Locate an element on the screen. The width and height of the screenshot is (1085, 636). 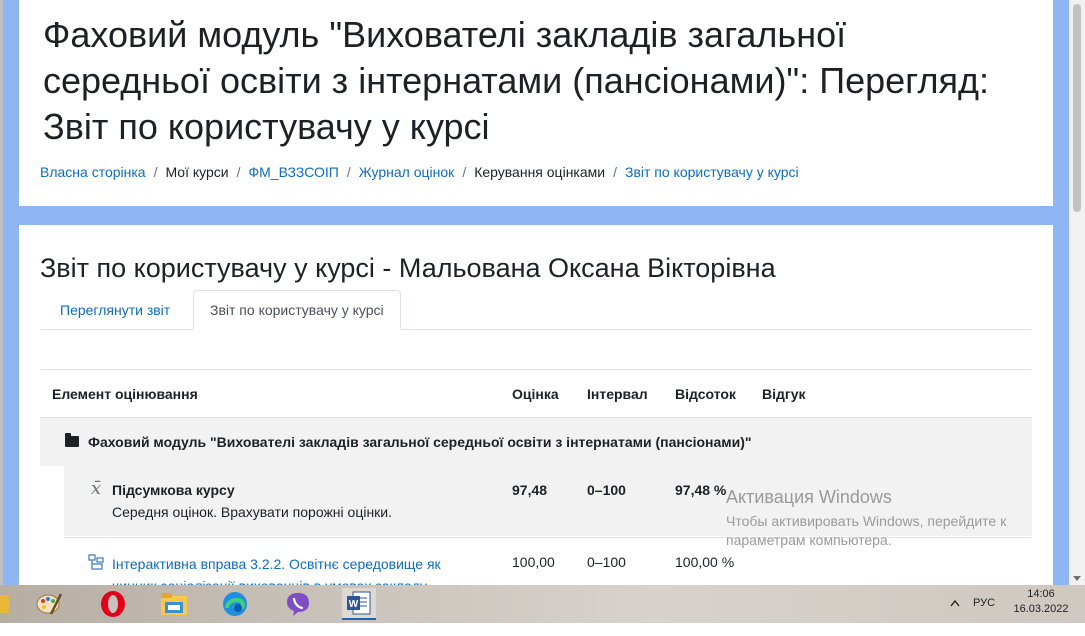
course-total-percent: 97,48 % is located at coordinates (701, 490).